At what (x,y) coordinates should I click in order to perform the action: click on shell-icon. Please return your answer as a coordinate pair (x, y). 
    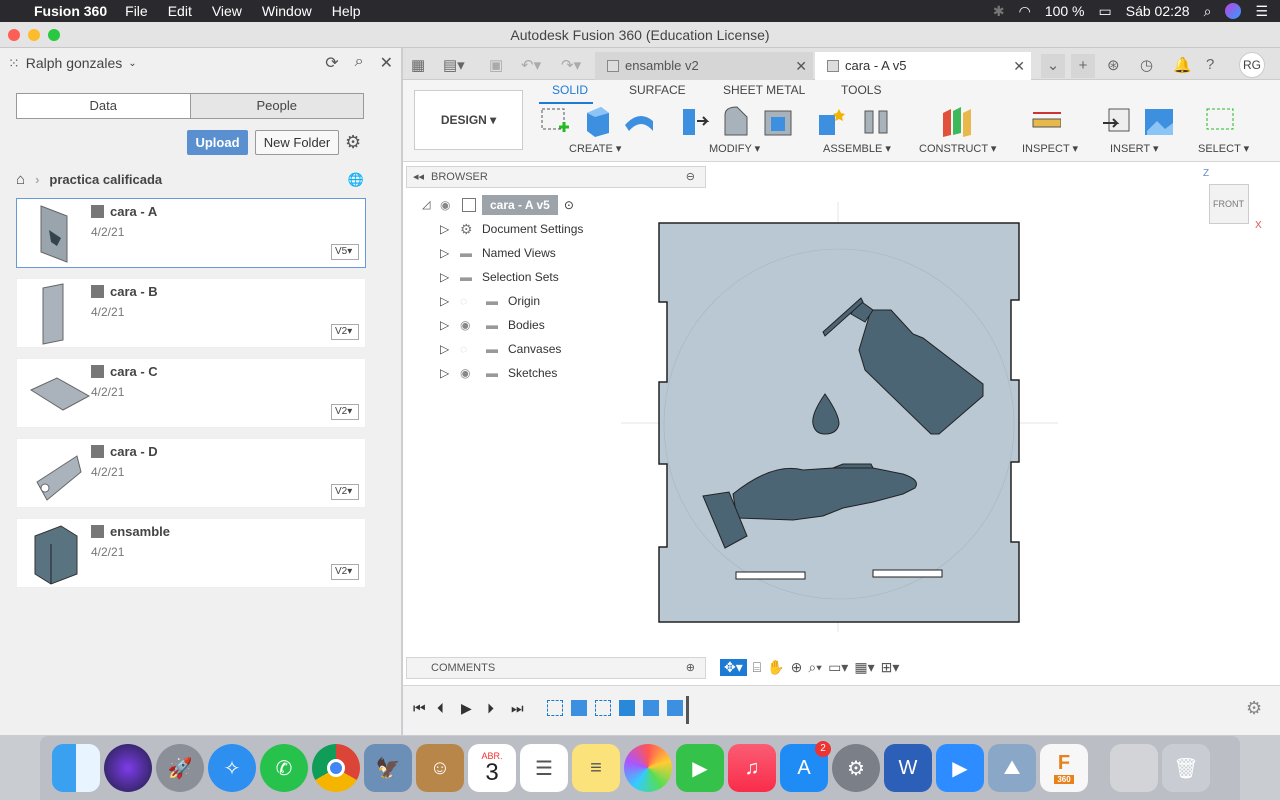
    Looking at the image, I should click on (778, 121).